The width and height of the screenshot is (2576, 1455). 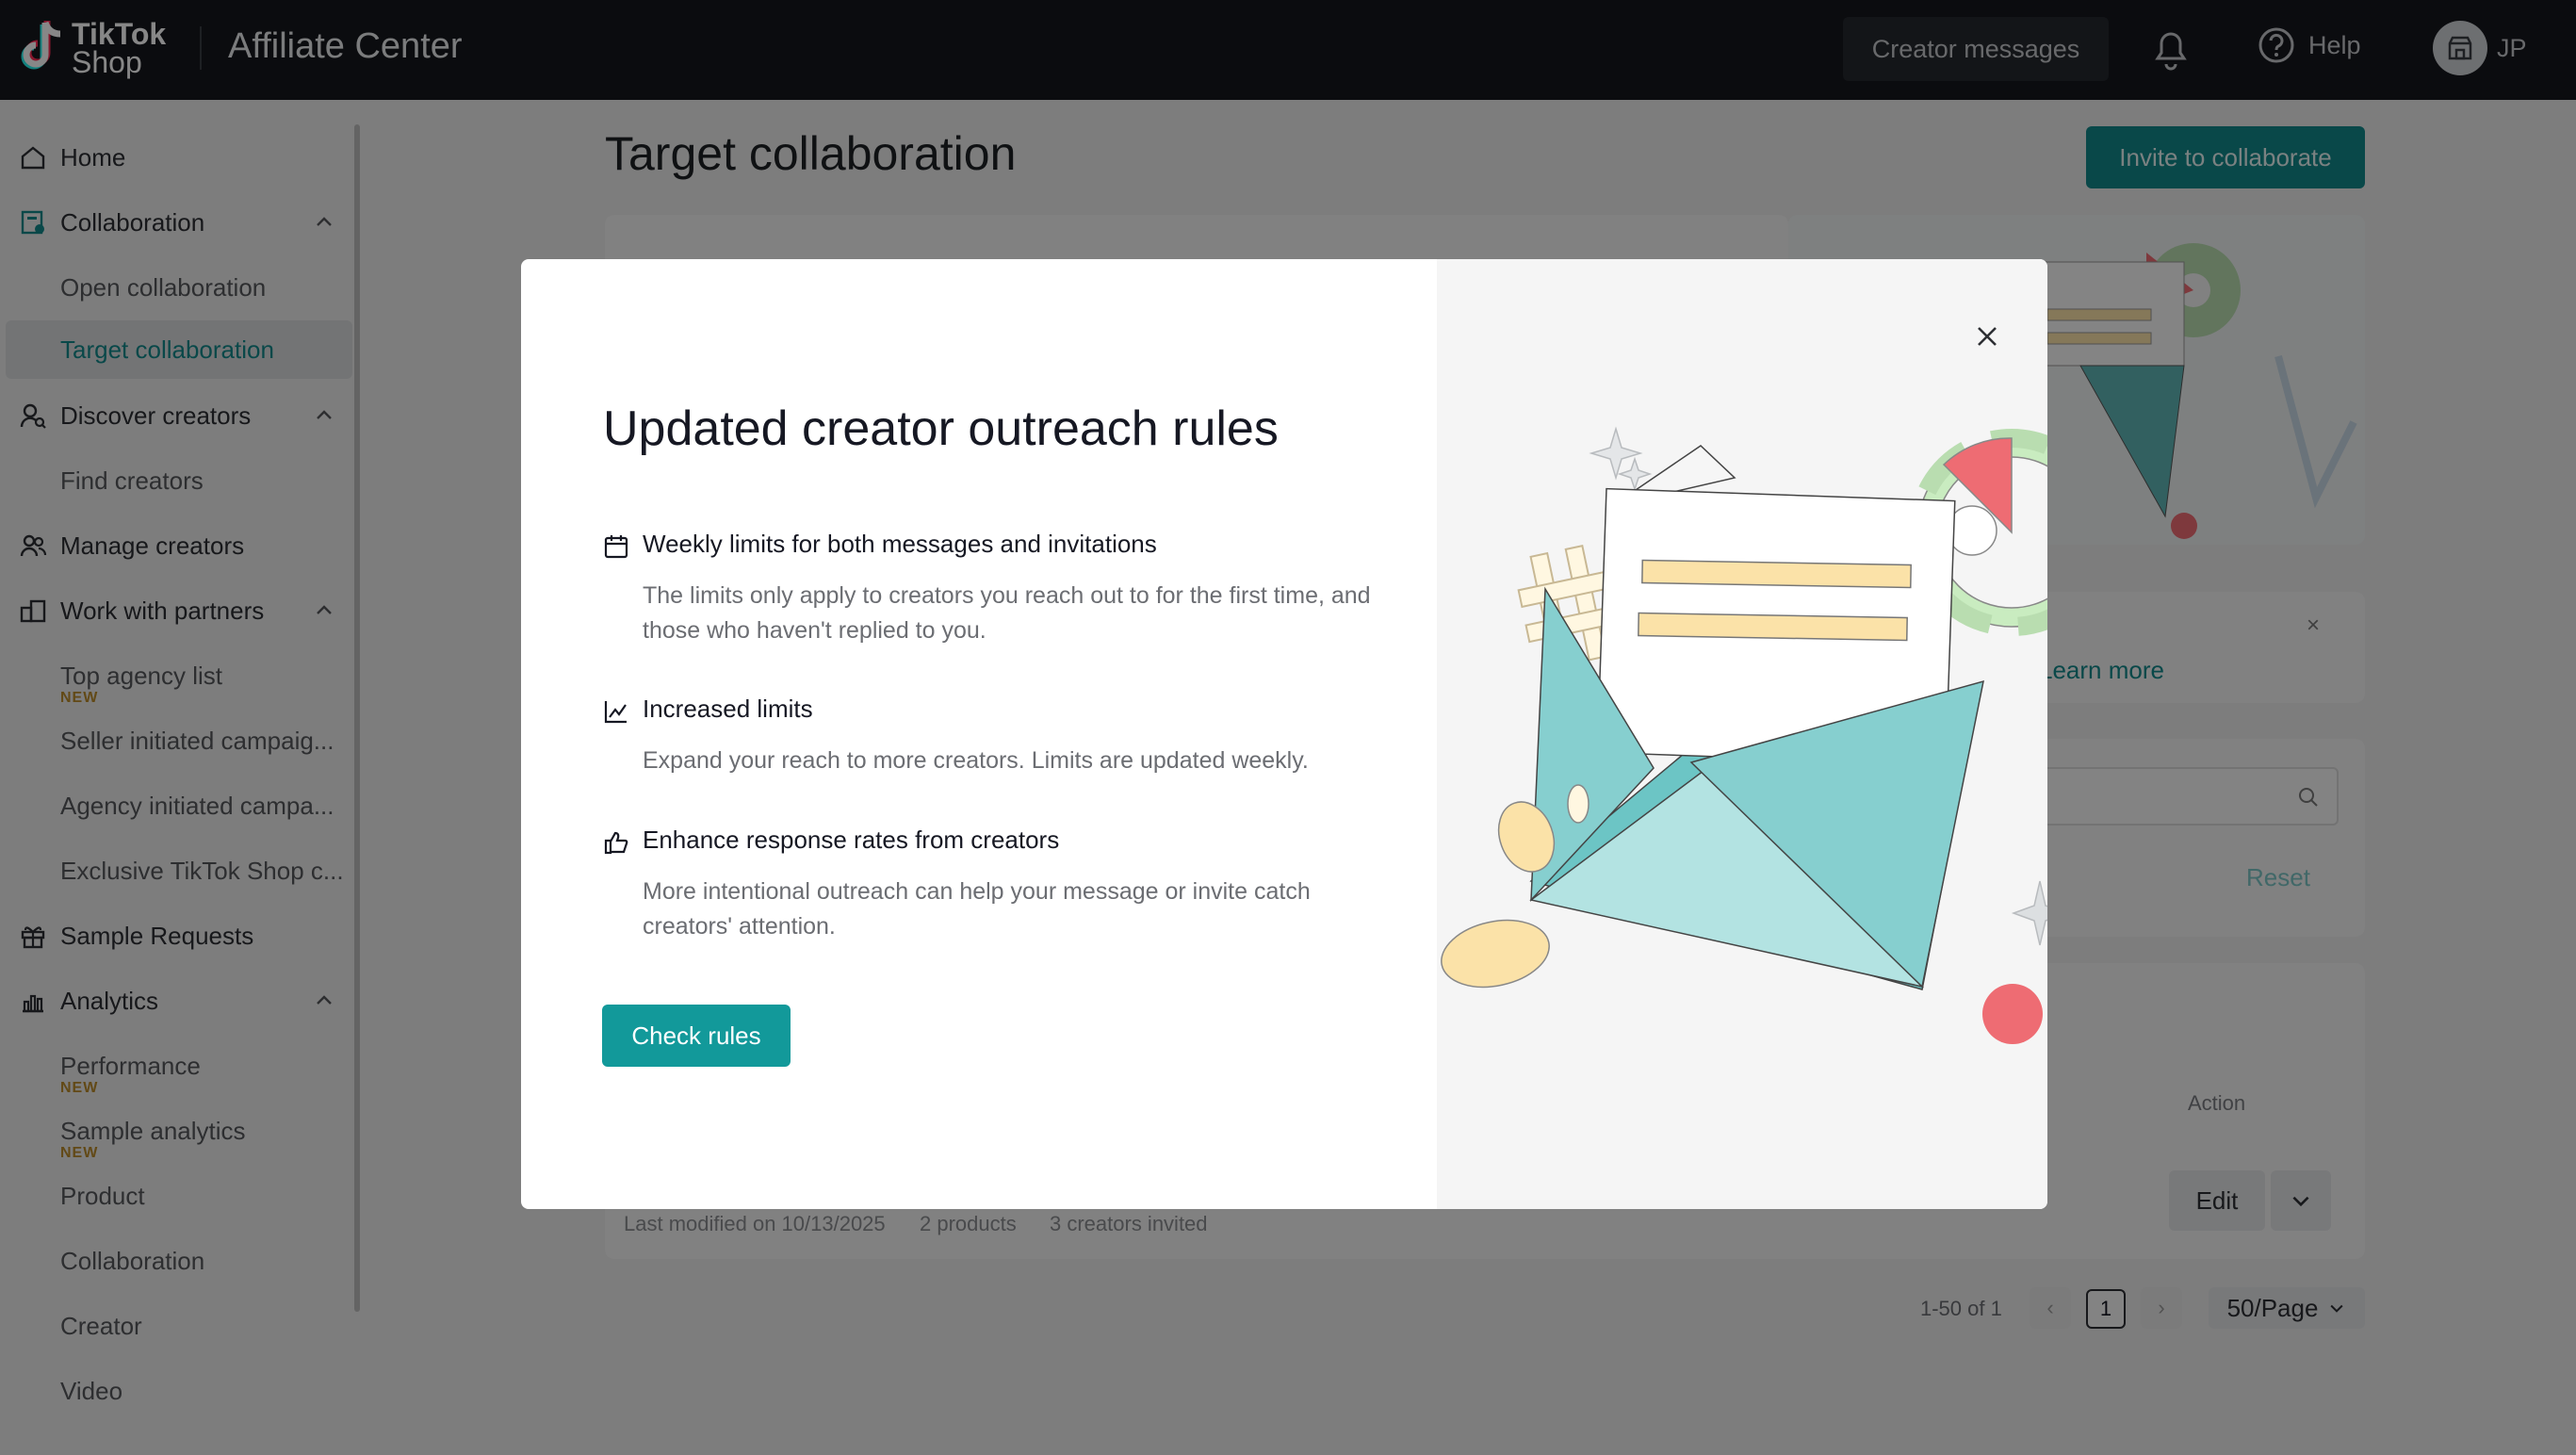 What do you see at coordinates (615, 712) in the screenshot?
I see `chart-line-icon` at bounding box center [615, 712].